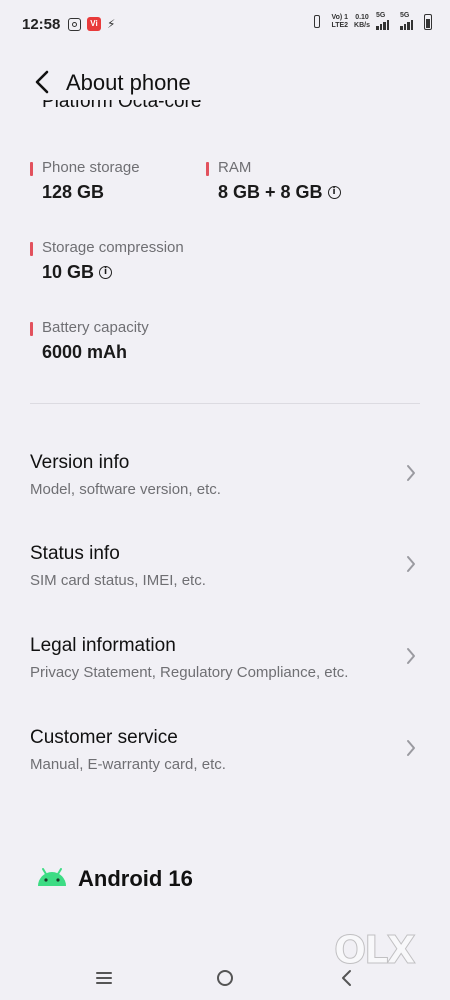 Image resolution: width=450 pixels, height=1000 pixels. I want to click on android-version: Android 16, so click(114, 879).